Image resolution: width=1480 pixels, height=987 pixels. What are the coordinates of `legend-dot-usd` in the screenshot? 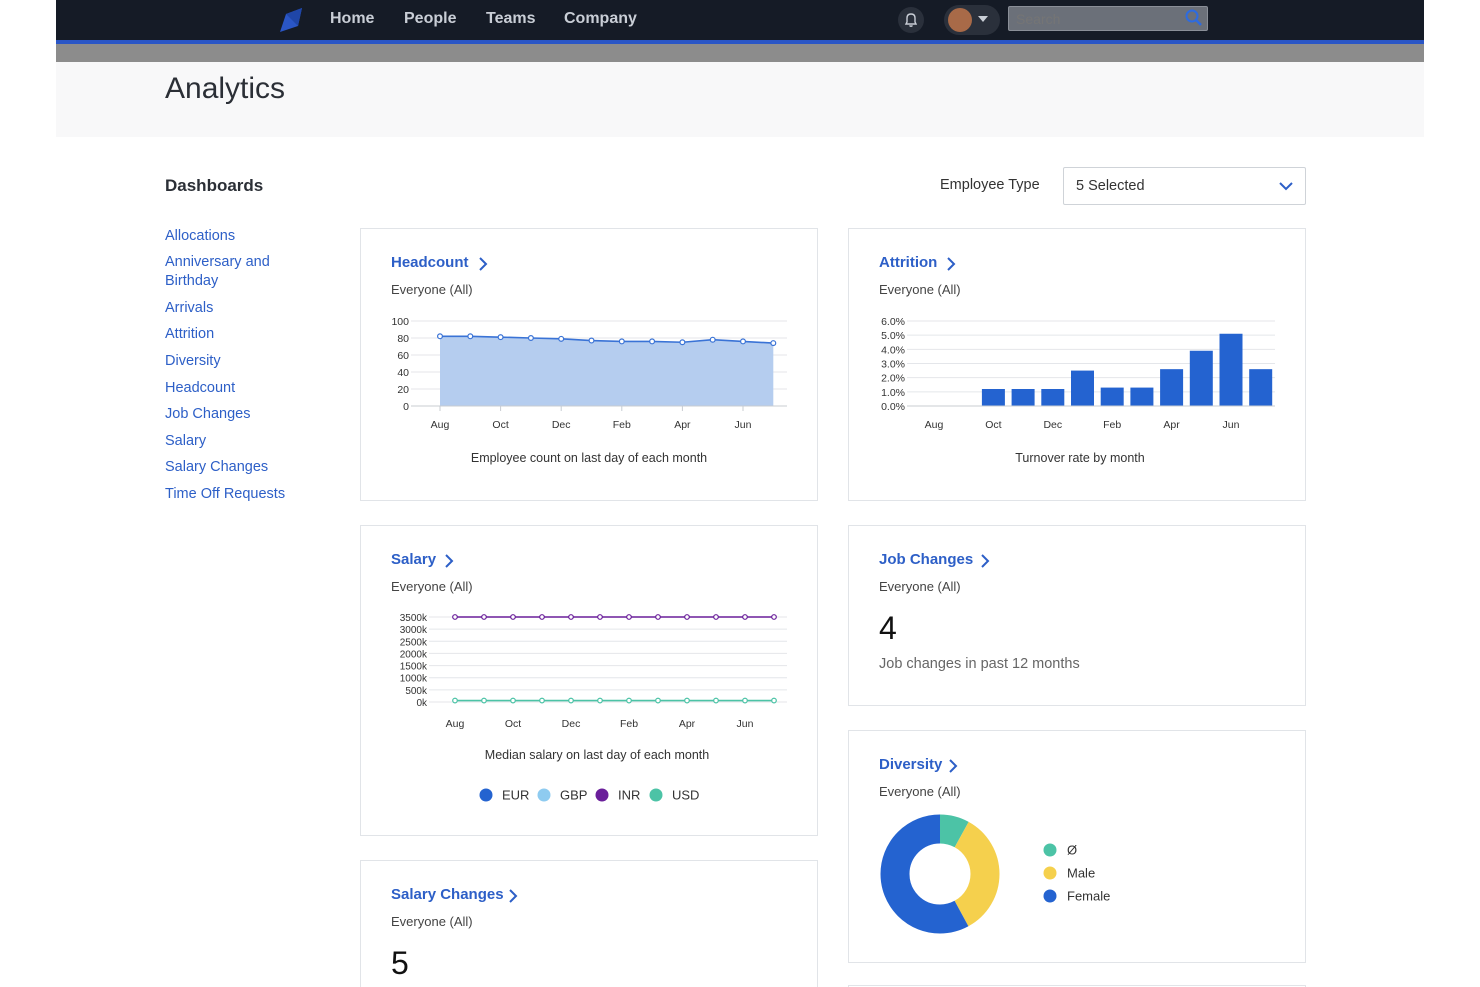 It's located at (656, 795).